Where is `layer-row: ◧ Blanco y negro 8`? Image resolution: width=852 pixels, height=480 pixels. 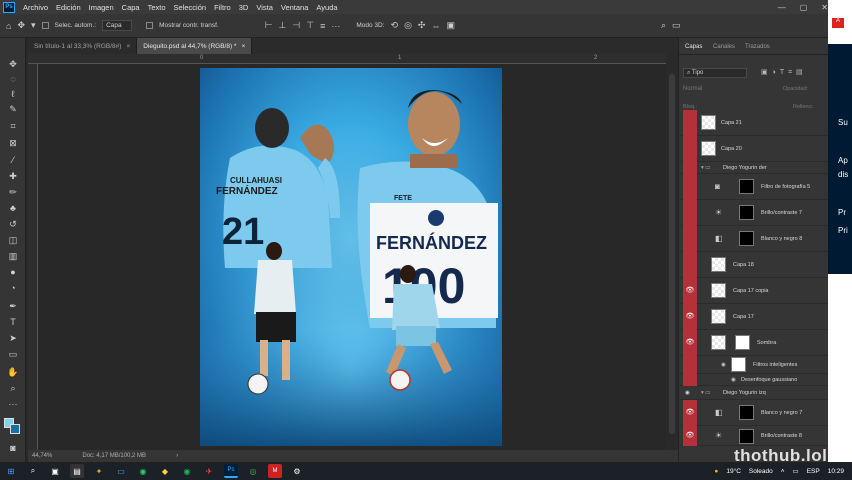
layer-row: ◧ Blanco y negro 8 is located at coordinates (754, 238).